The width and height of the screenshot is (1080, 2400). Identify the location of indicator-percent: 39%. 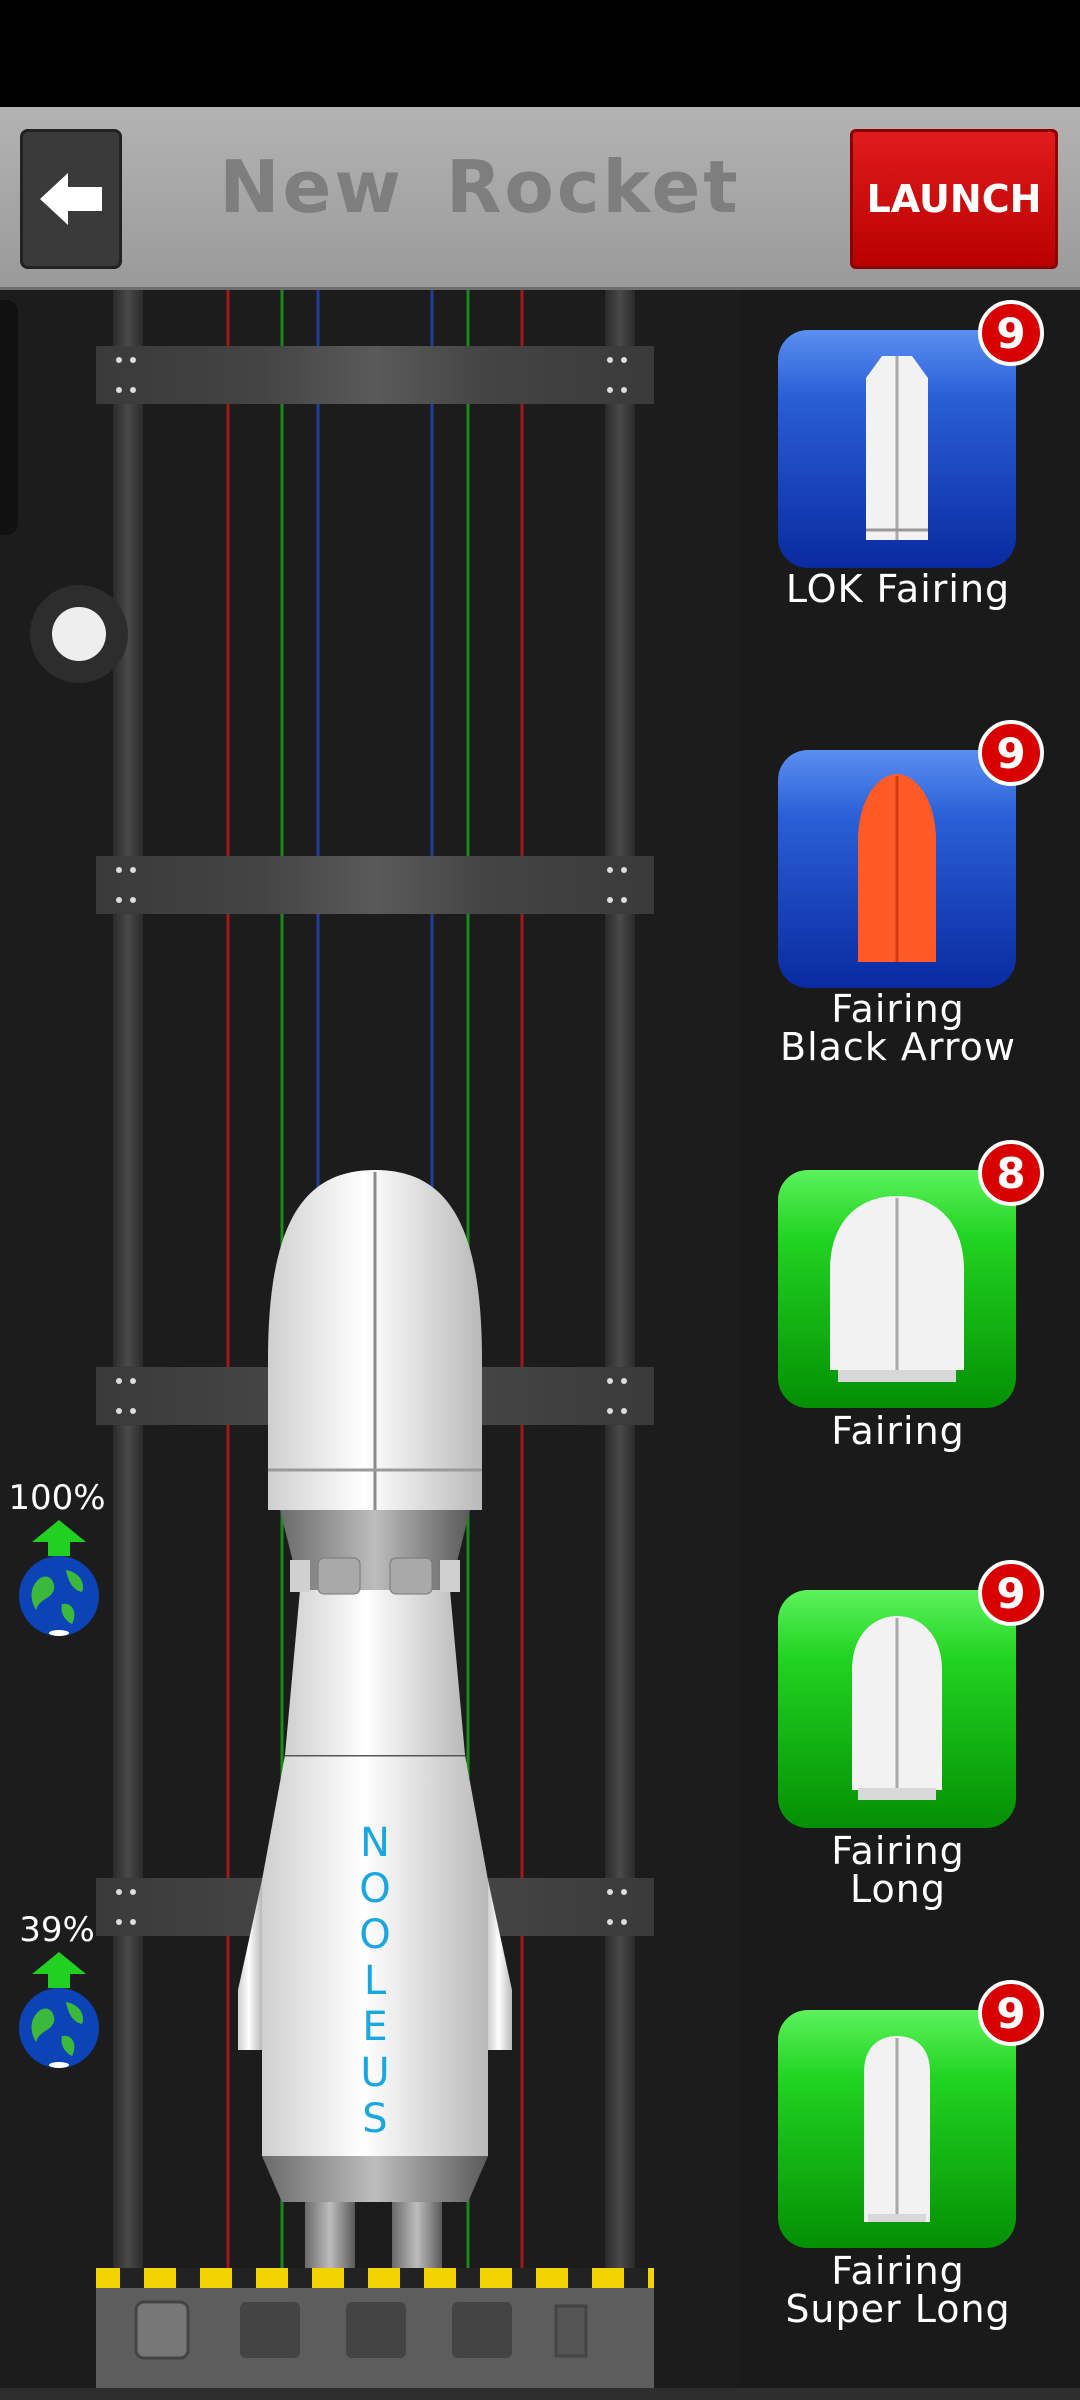
(57, 1930).